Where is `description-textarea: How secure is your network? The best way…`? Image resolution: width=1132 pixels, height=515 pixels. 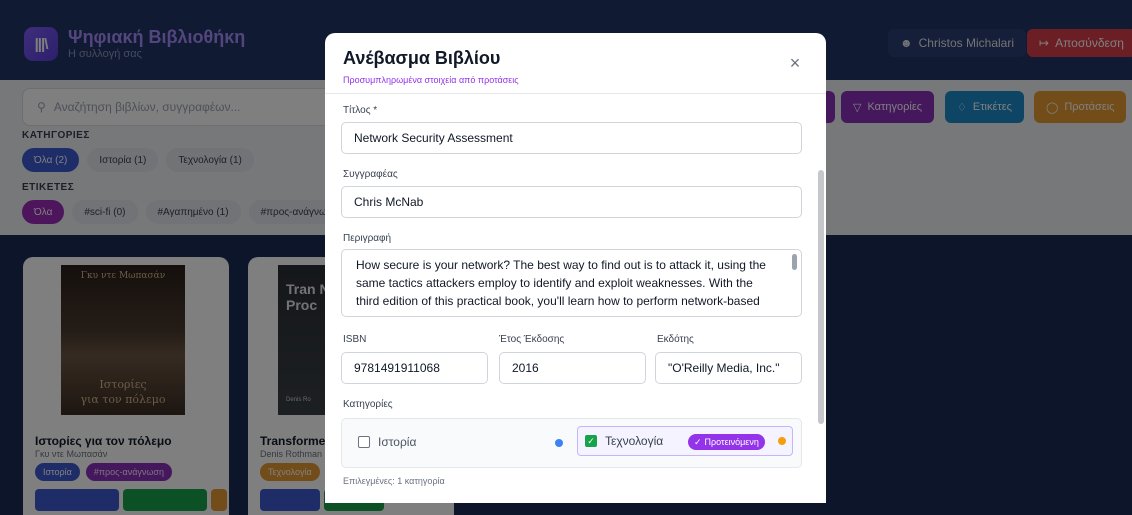 description-textarea: How secure is your network? The best way… is located at coordinates (571, 283).